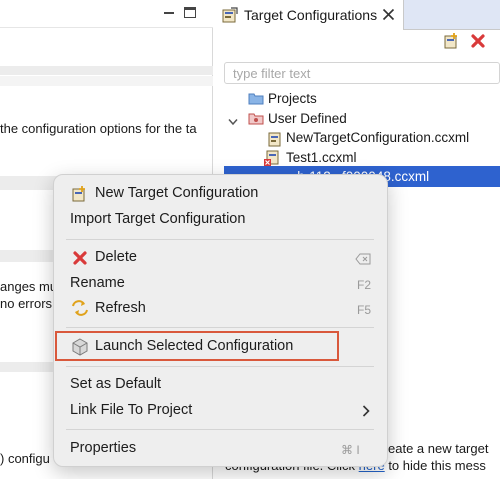 This screenshot has width=500, height=479. I want to click on menu-item-launch-selected-configuration: Launch Selected Configuration, so click(194, 346).